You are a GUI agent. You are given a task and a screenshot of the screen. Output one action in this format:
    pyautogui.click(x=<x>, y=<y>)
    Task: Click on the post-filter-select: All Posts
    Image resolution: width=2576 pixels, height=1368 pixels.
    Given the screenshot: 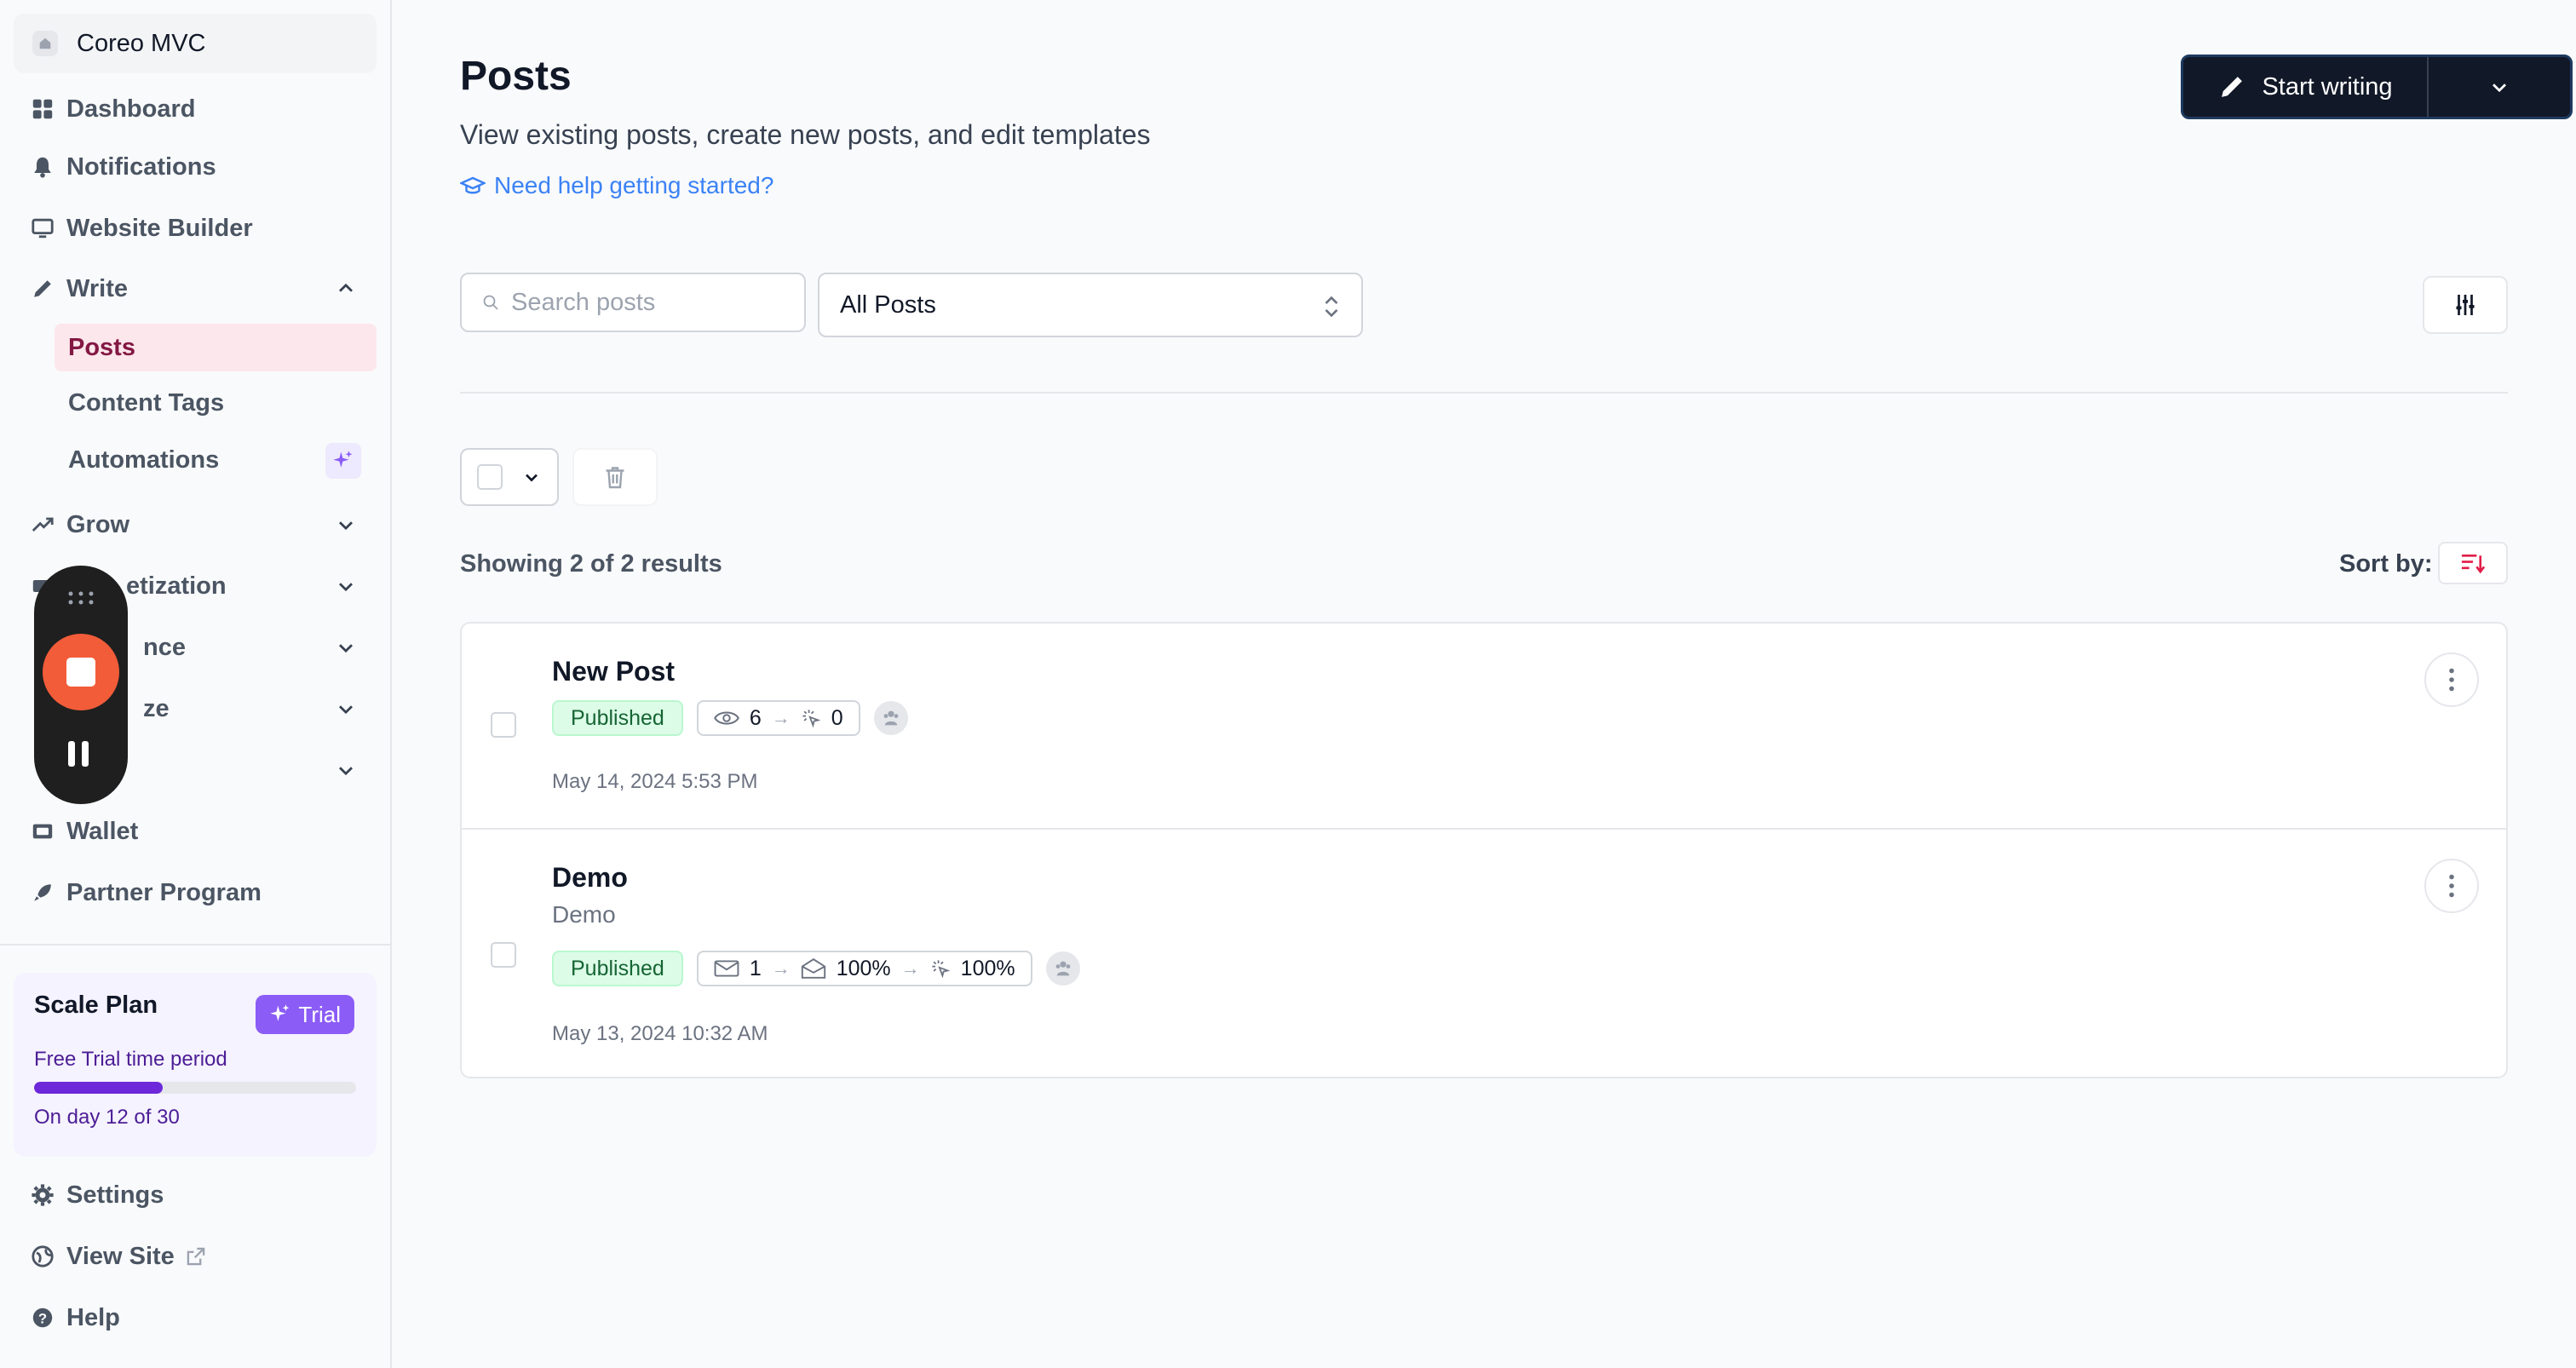 What is the action you would take?
    pyautogui.click(x=1090, y=305)
    